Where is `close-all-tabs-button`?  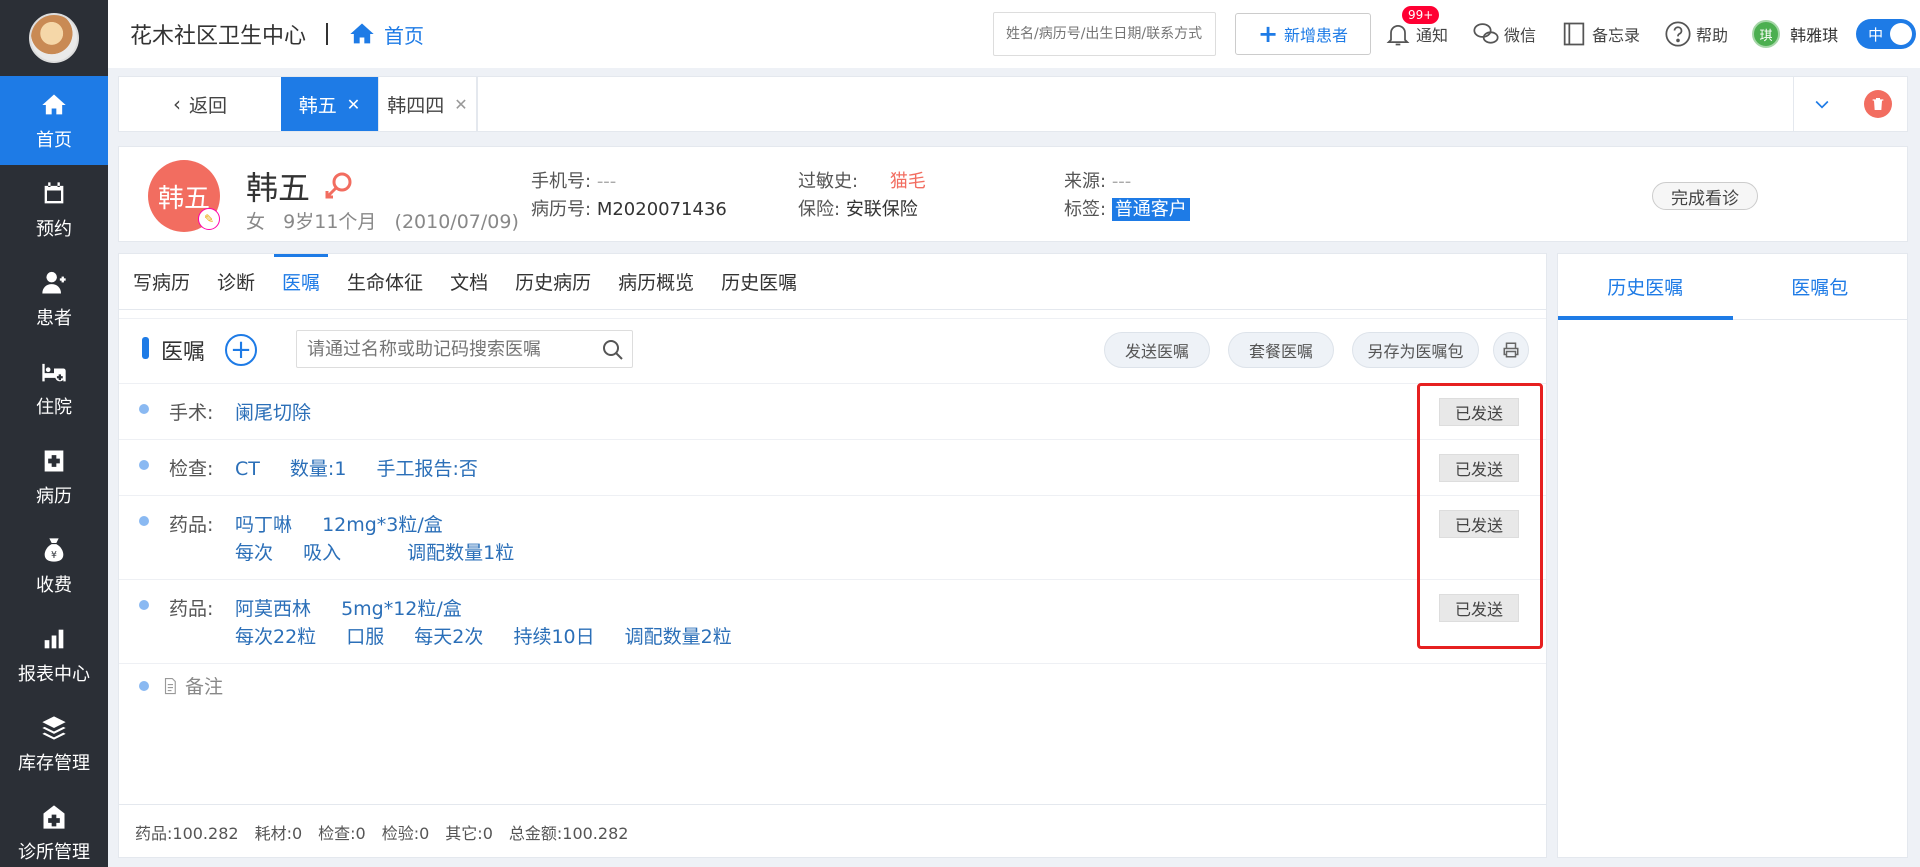
close-all-tabs-button is located at coordinates (1878, 104).